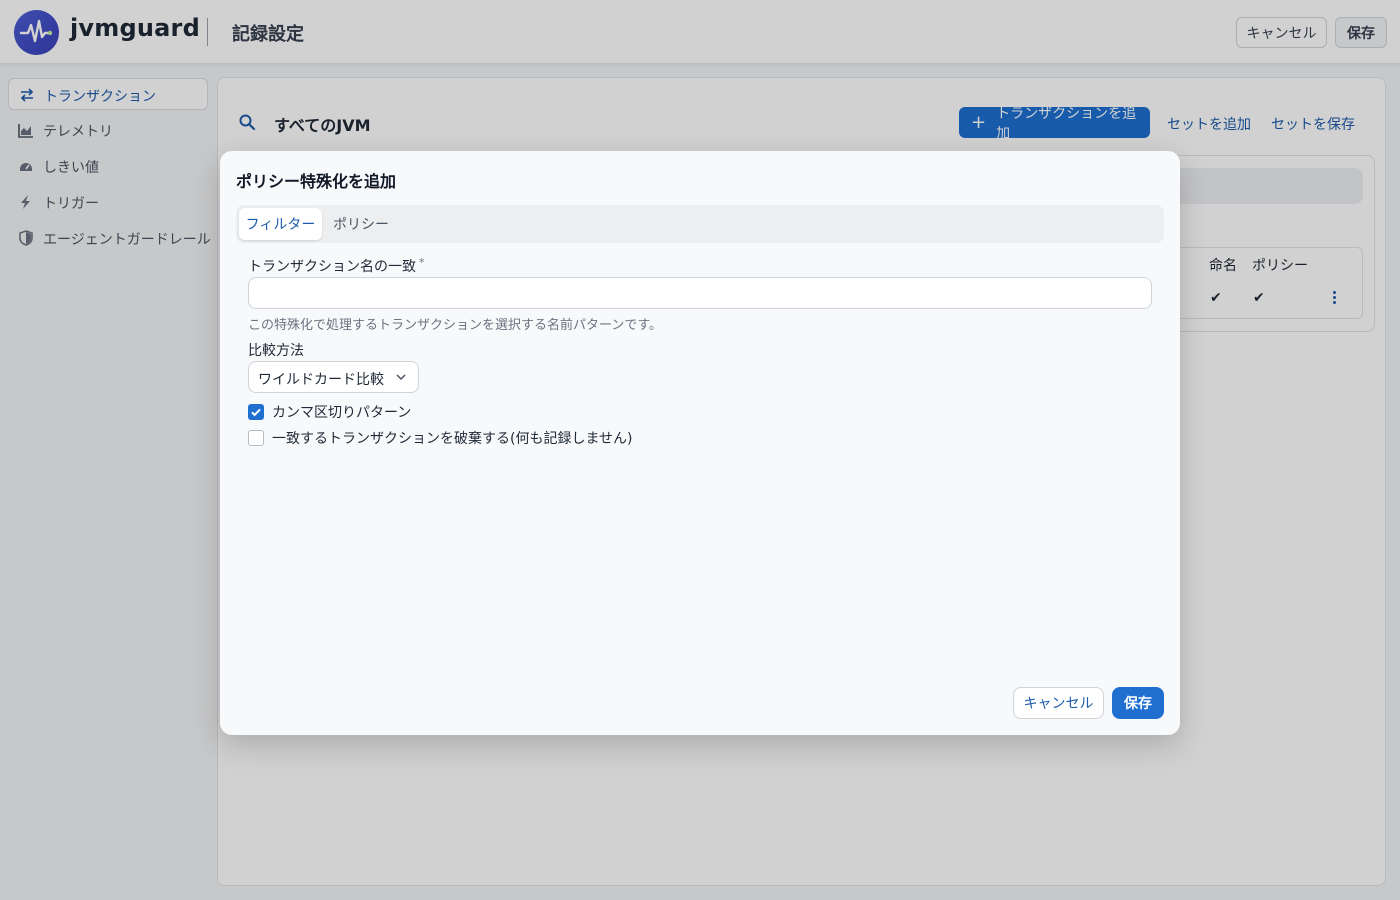 Image resolution: width=1400 pixels, height=900 pixels. I want to click on compare-method-value: ワイルドカード比較, so click(321, 380).